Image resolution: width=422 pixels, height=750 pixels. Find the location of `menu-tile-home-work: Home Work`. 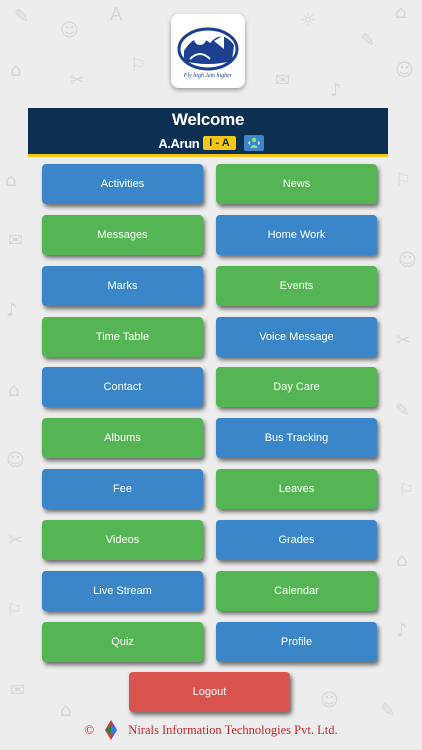

menu-tile-home-work: Home Work is located at coordinates (296, 235).